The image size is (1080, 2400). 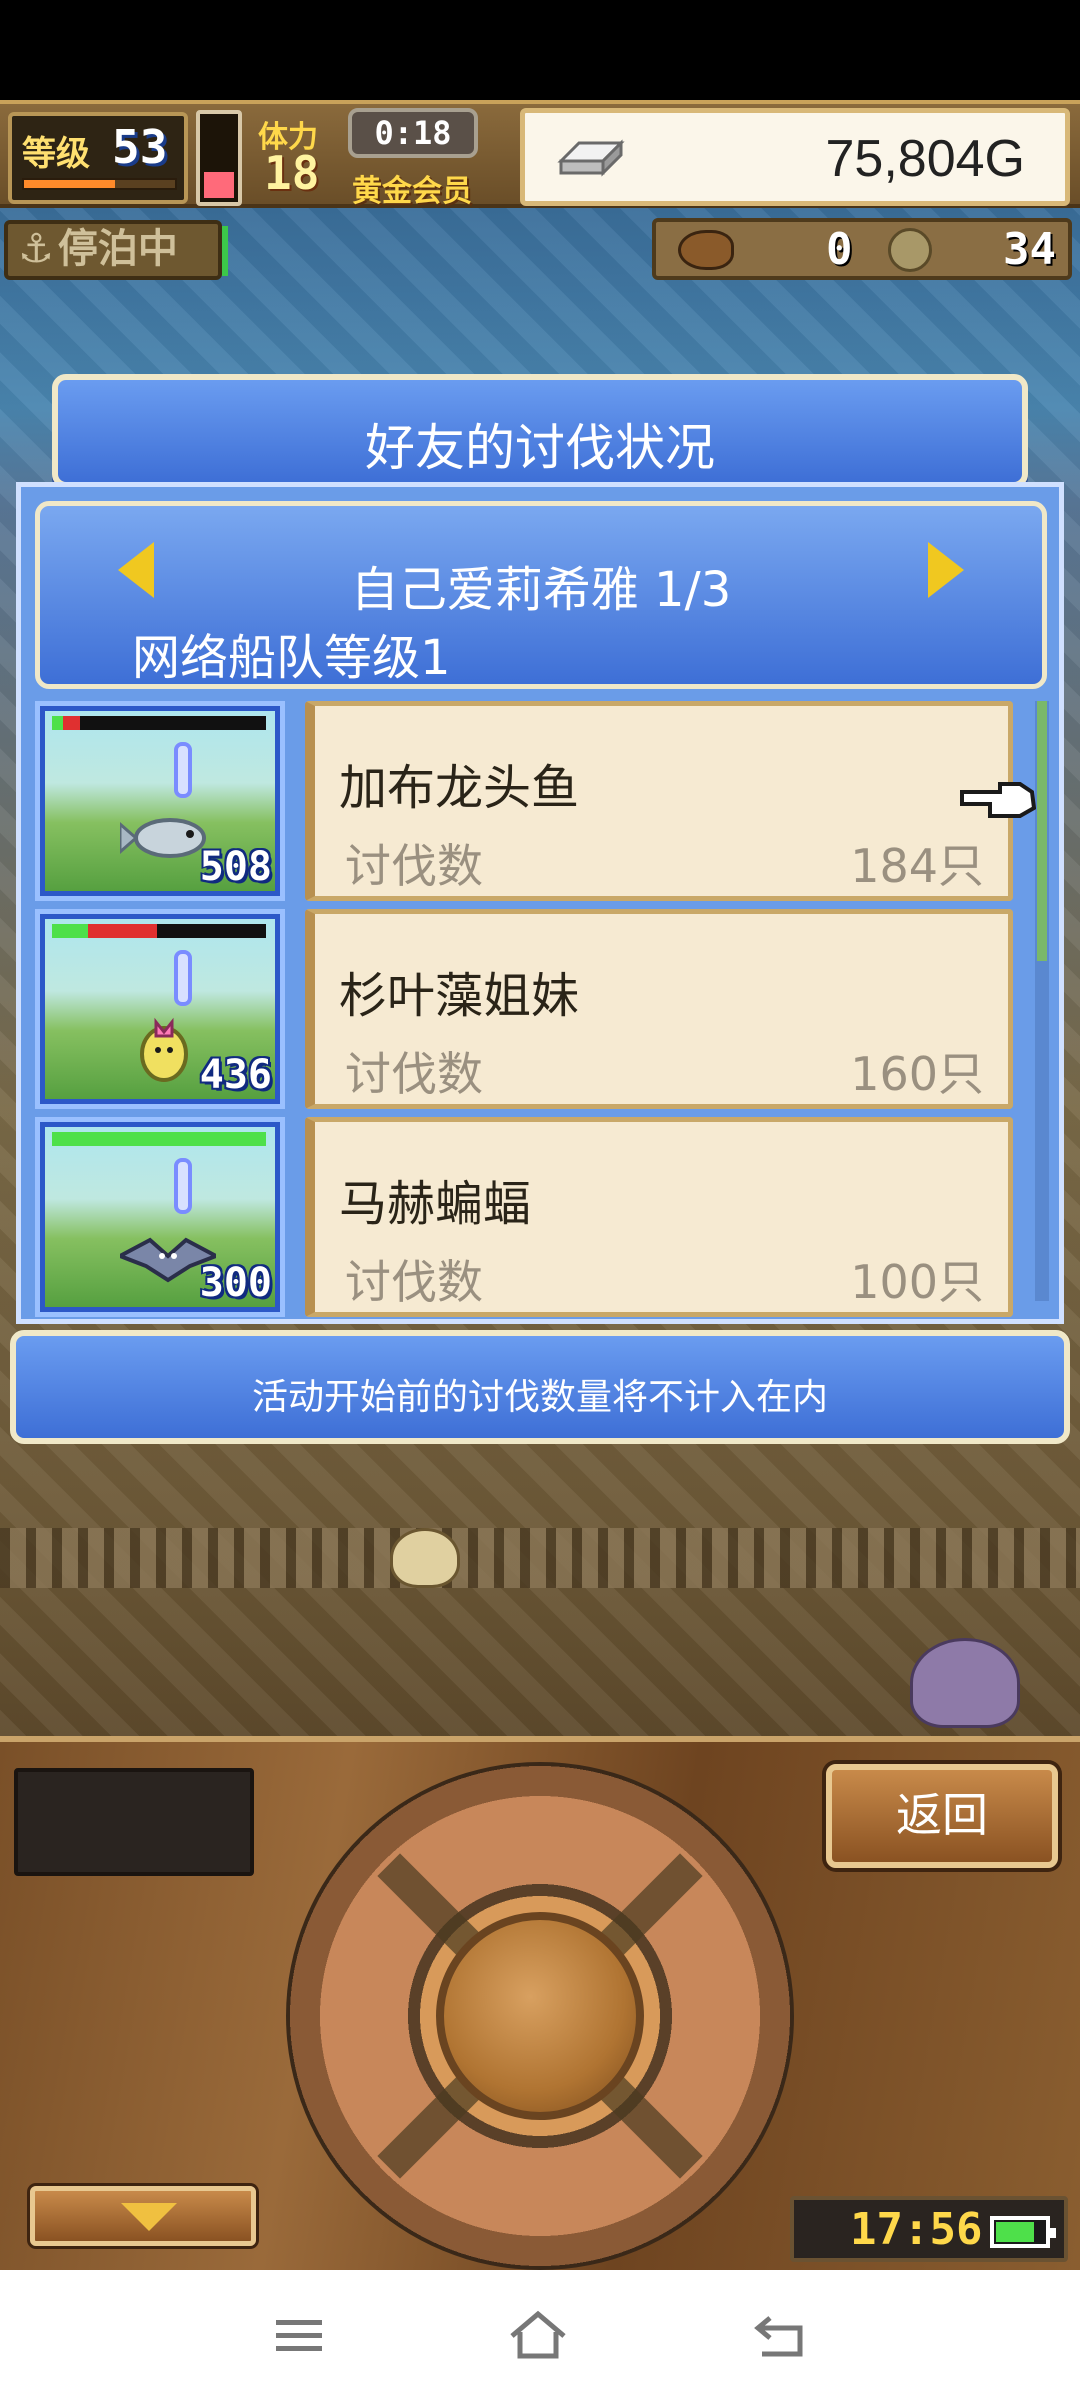 I want to click on medal-count: 34, so click(x=1029, y=249).